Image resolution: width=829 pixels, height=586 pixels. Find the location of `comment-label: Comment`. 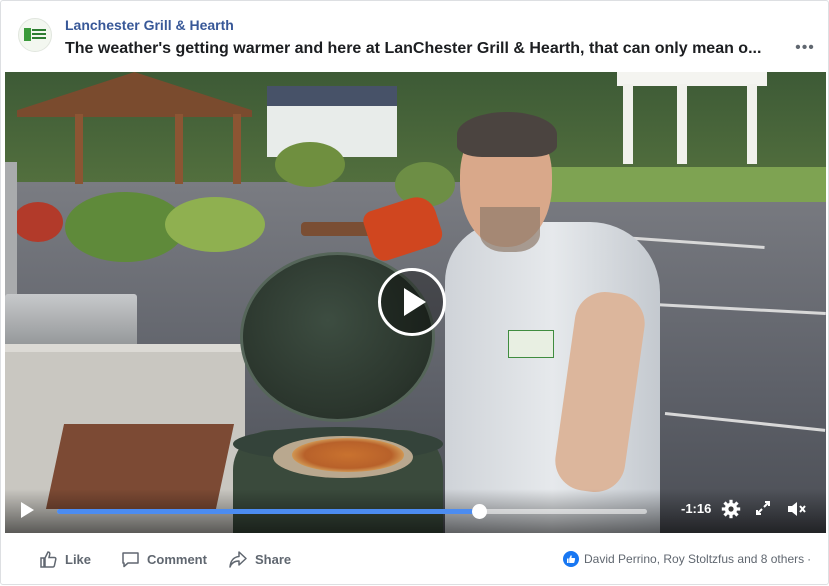

comment-label: Comment is located at coordinates (177, 559).